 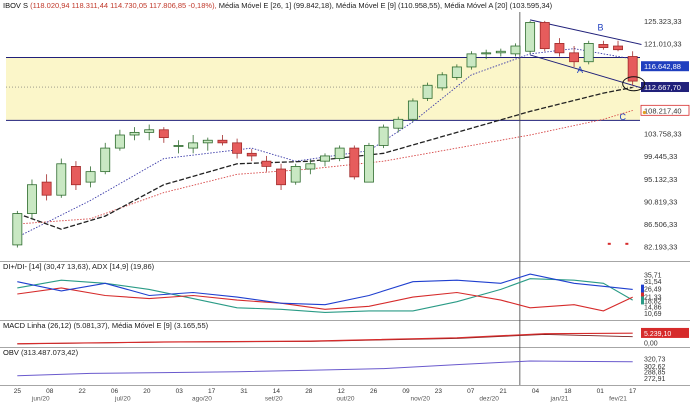 What do you see at coordinates (660, 156) in the screenshot?
I see `price-tick-label: 99.445,33` at bounding box center [660, 156].